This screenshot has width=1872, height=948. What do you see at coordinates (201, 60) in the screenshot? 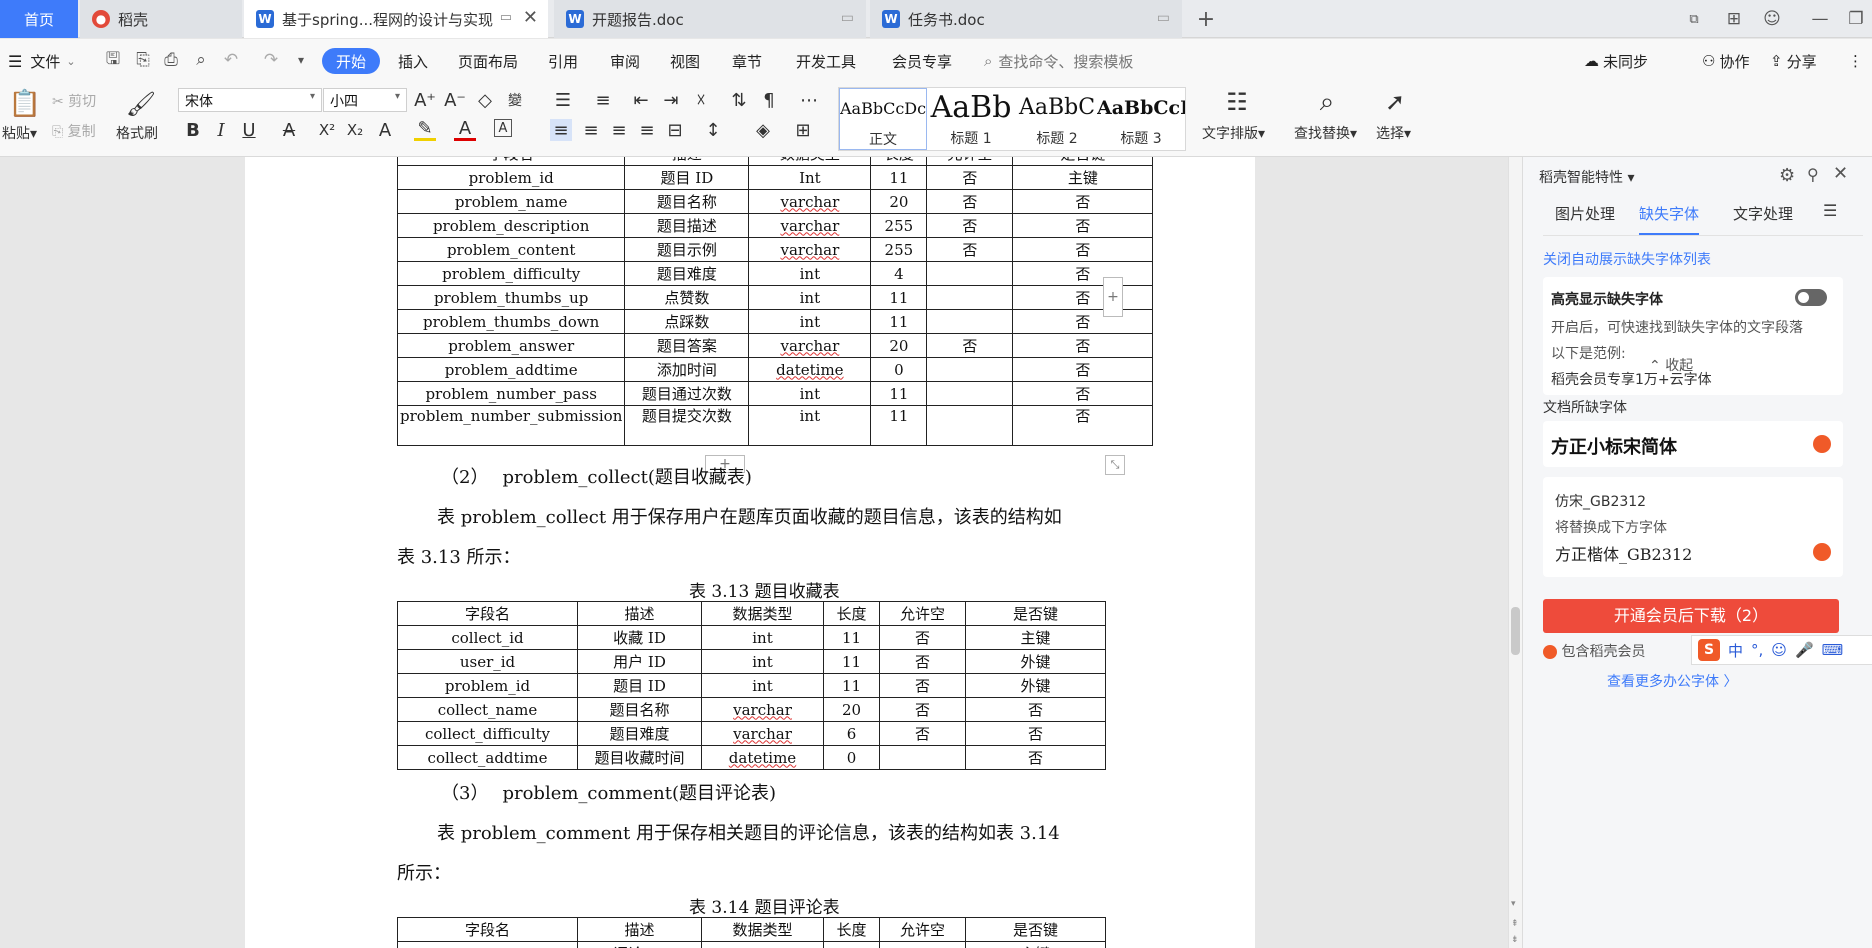
I see `print-preview-icon: ⌕` at bounding box center [201, 60].